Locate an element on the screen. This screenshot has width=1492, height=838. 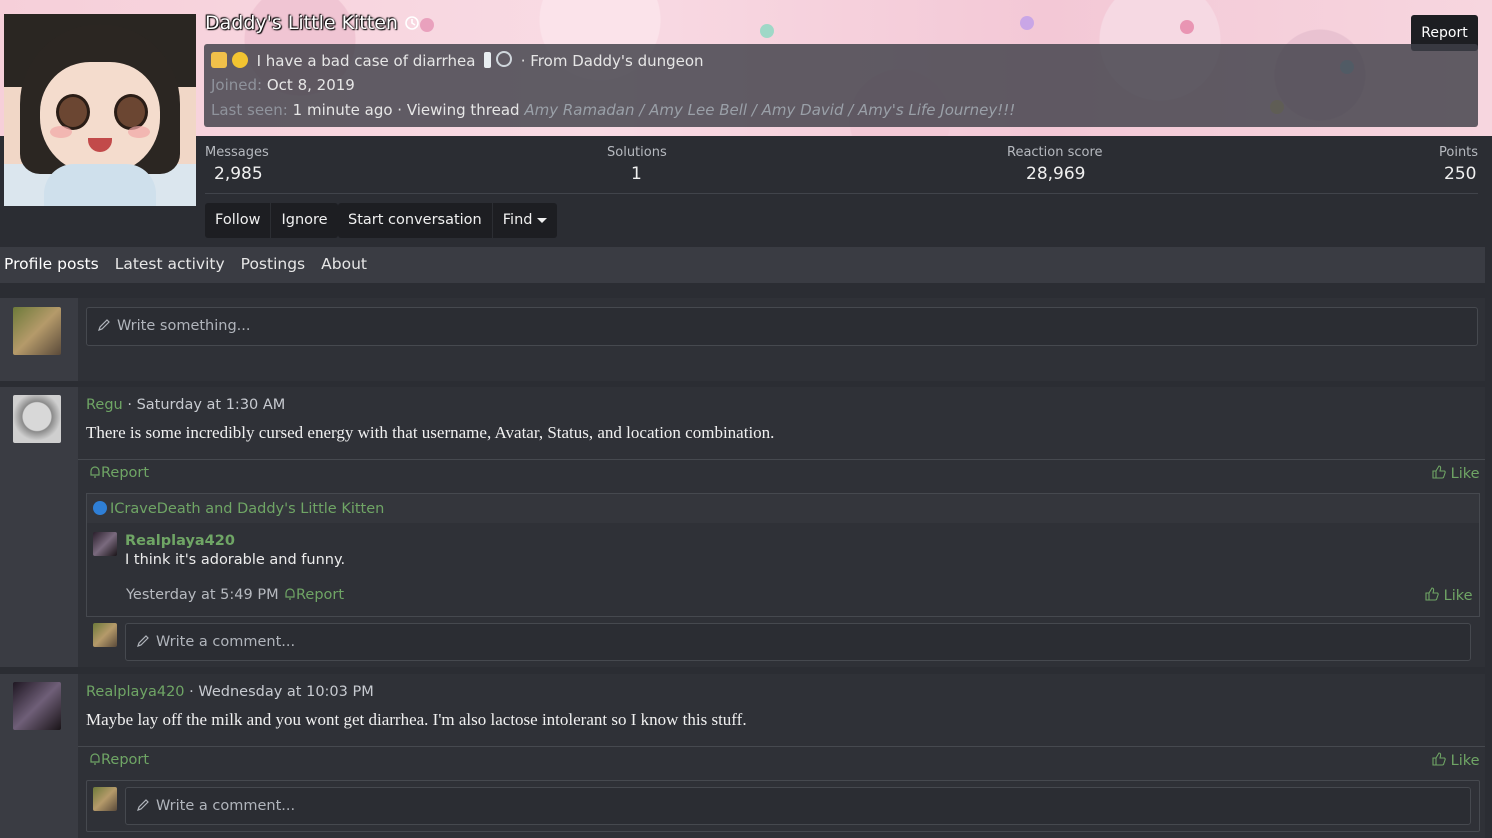
current-user-avatar is located at coordinates (37, 331).